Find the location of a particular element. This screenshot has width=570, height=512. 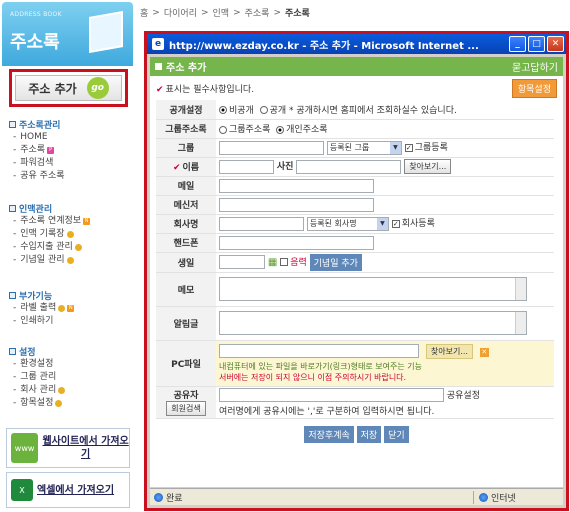

ie-icon: e is located at coordinates (158, 44).